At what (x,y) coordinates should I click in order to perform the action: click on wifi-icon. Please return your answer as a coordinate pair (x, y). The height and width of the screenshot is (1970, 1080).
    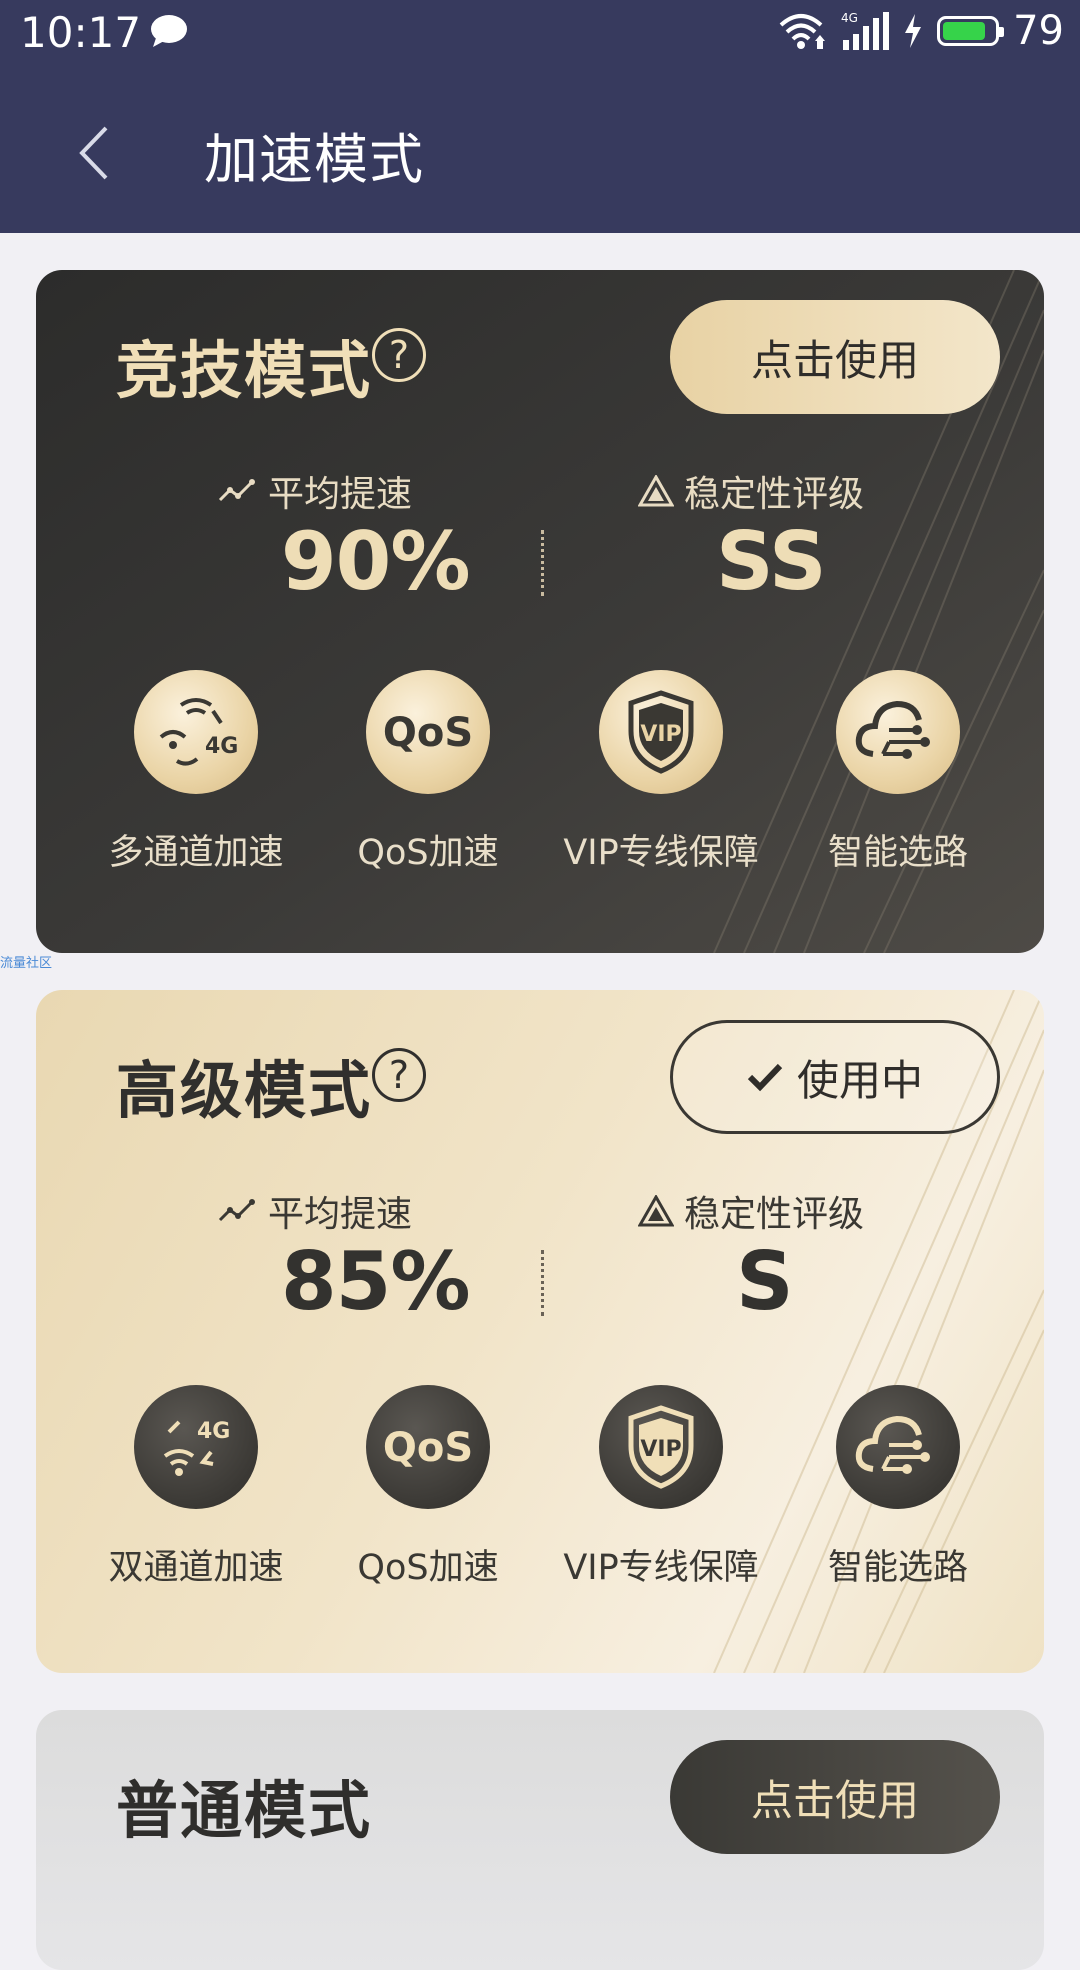
    Looking at the image, I should click on (802, 31).